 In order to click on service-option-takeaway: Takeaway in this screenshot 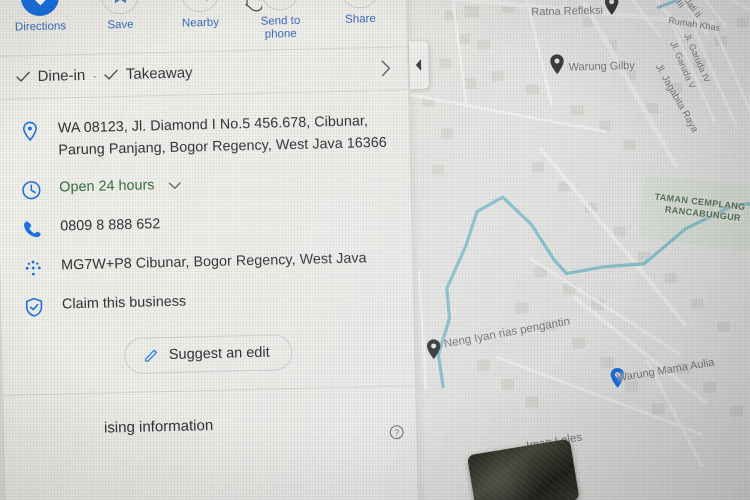, I will do `click(148, 74)`.